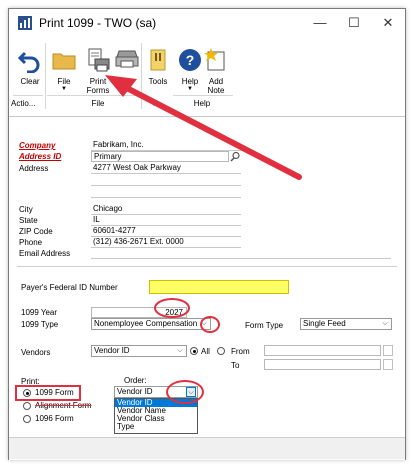  I want to click on phone-label: Phone, so click(31, 242).